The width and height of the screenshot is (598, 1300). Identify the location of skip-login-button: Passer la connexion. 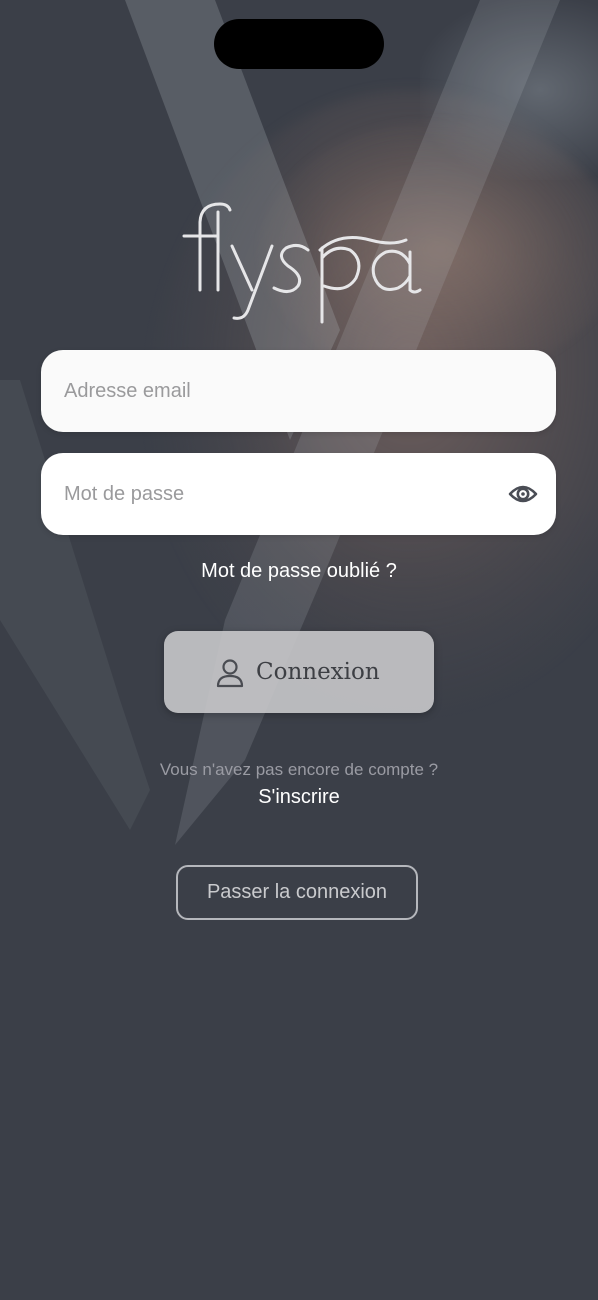
(297, 892).